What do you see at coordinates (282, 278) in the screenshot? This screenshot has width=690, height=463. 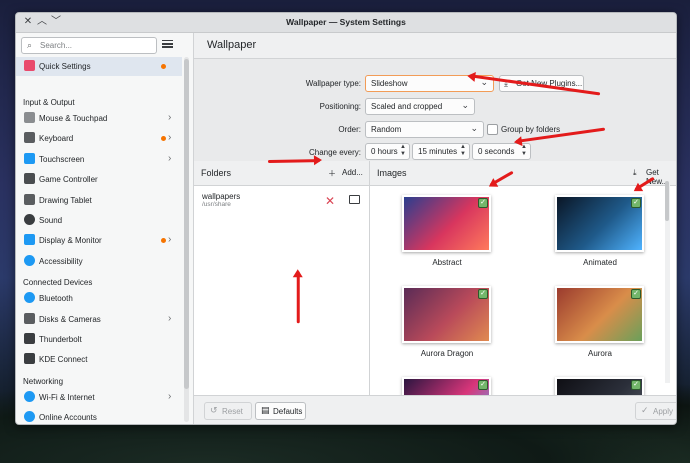 I see `folders-panel: Folders ＋ Add... wallpapers /usr/share ✕` at bounding box center [282, 278].